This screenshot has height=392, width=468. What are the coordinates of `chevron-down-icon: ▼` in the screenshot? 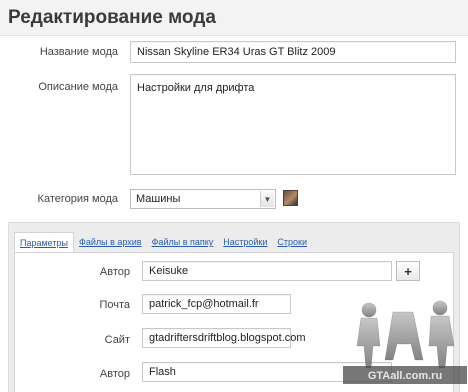 It's located at (267, 199).